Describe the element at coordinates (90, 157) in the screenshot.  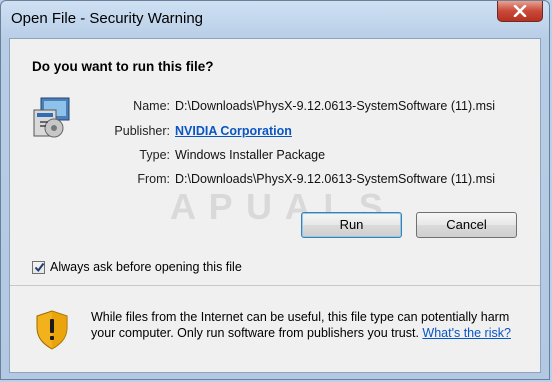
I see `type-row: Type:` at that location.